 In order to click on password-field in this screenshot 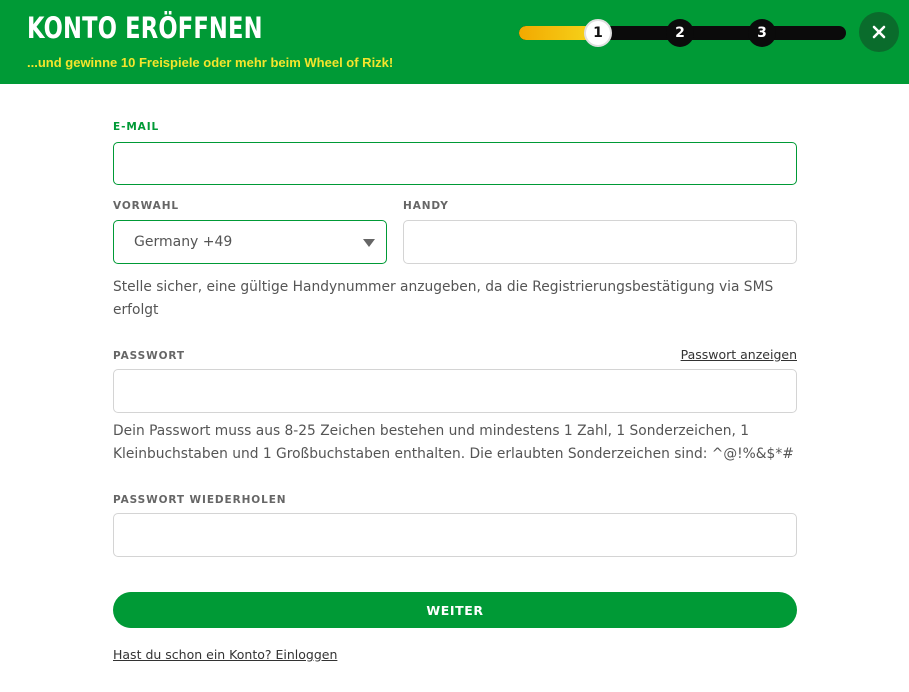, I will do `click(455, 391)`.